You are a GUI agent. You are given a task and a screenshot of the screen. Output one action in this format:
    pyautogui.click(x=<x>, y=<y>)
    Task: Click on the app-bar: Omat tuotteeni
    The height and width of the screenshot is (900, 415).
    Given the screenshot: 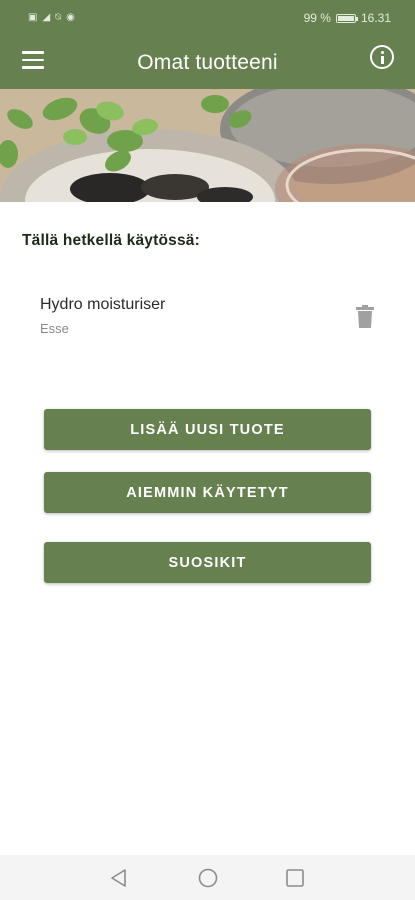 What is the action you would take?
    pyautogui.click(x=207, y=62)
    